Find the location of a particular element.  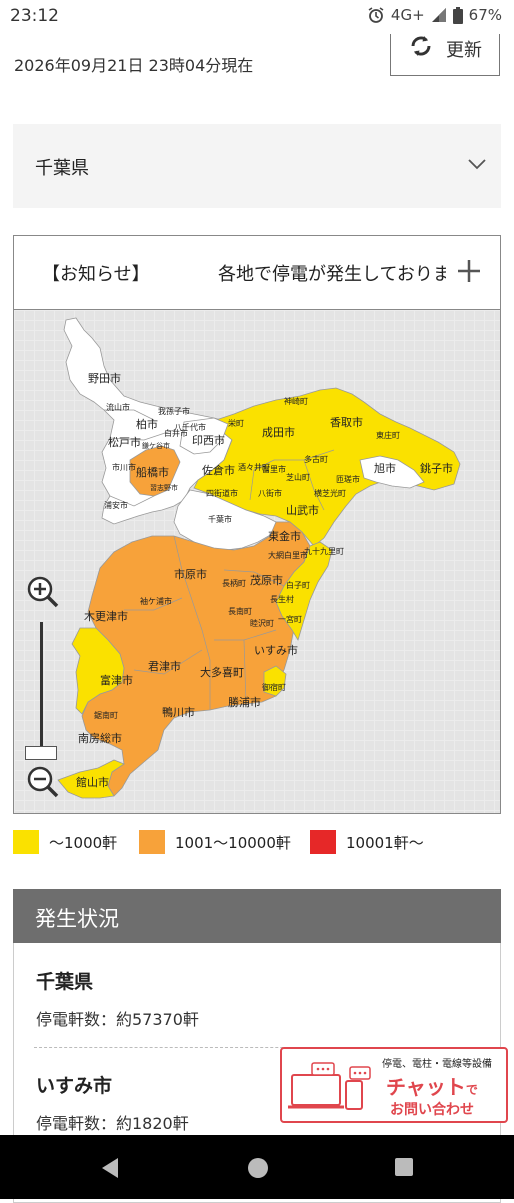

map-label-inzai: 印西市 is located at coordinates (208, 440).